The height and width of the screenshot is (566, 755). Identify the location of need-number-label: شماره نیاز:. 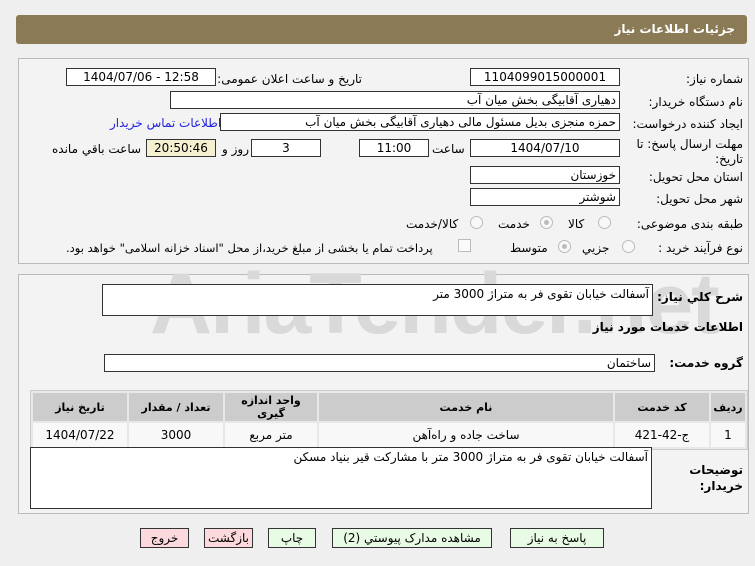
(714, 79).